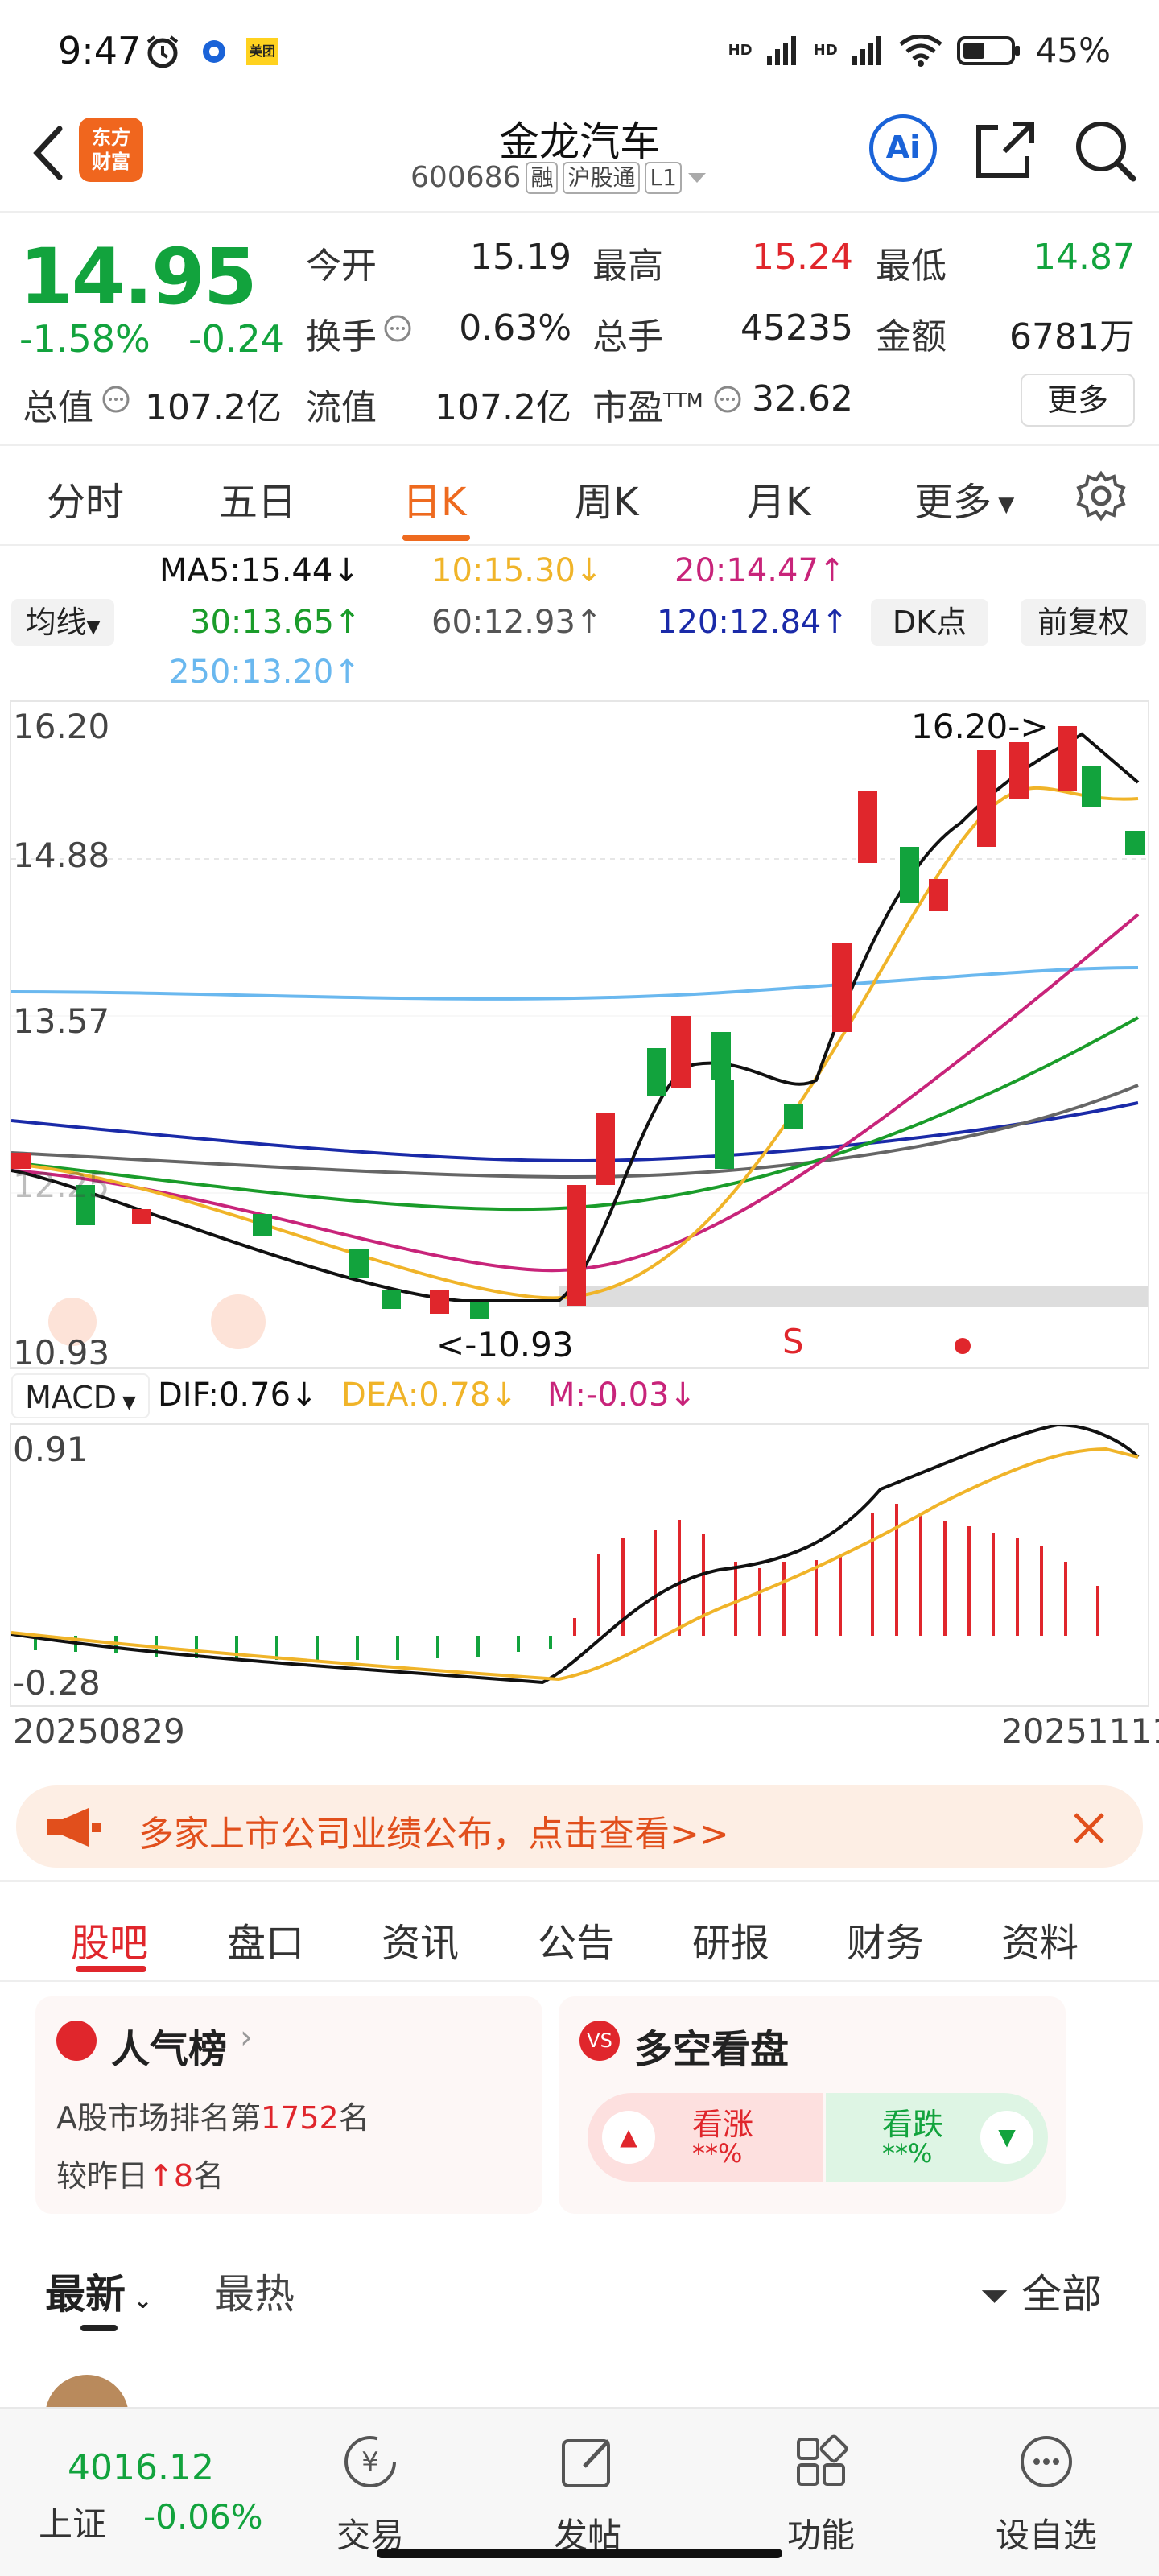 This screenshot has height=2576, width=1159. I want to click on settings-gear-icon, so click(1101, 496).